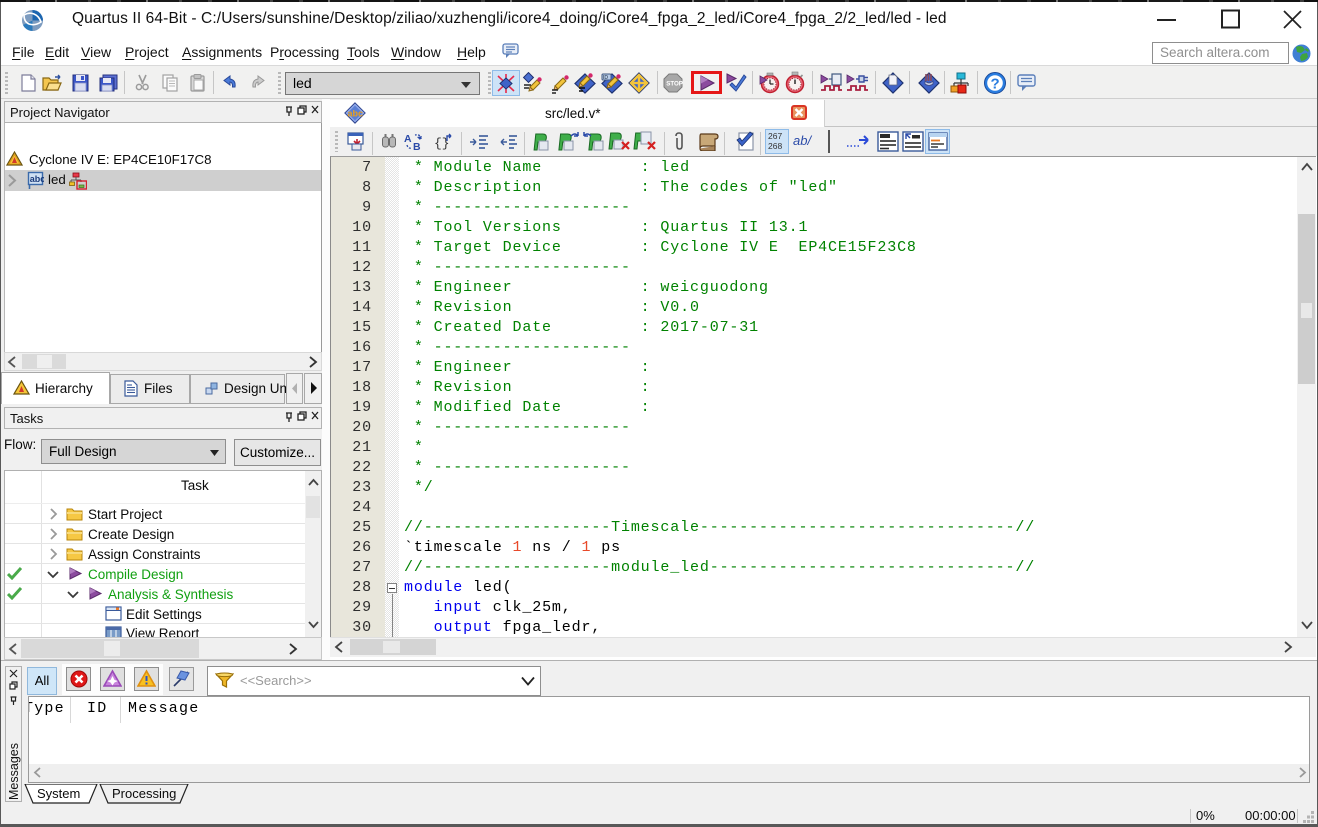 This screenshot has height=827, width=1318. I want to click on svg-text: A, so click(408, 139).